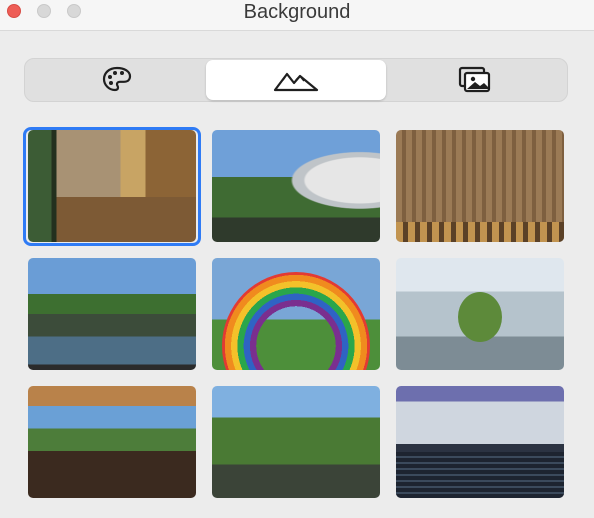  I want to click on tree-shape, so click(480, 317).